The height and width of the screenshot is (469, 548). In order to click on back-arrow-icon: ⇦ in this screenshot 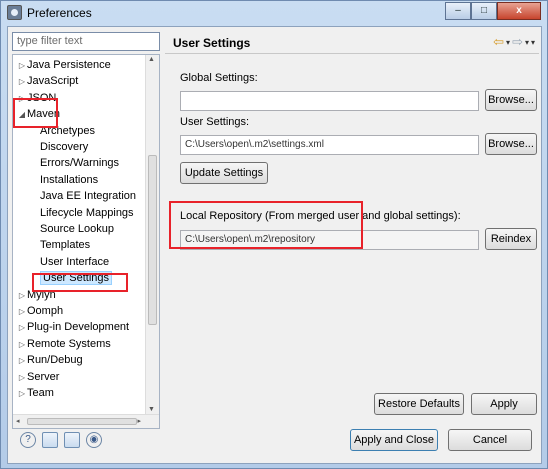, I will do `click(498, 42)`.